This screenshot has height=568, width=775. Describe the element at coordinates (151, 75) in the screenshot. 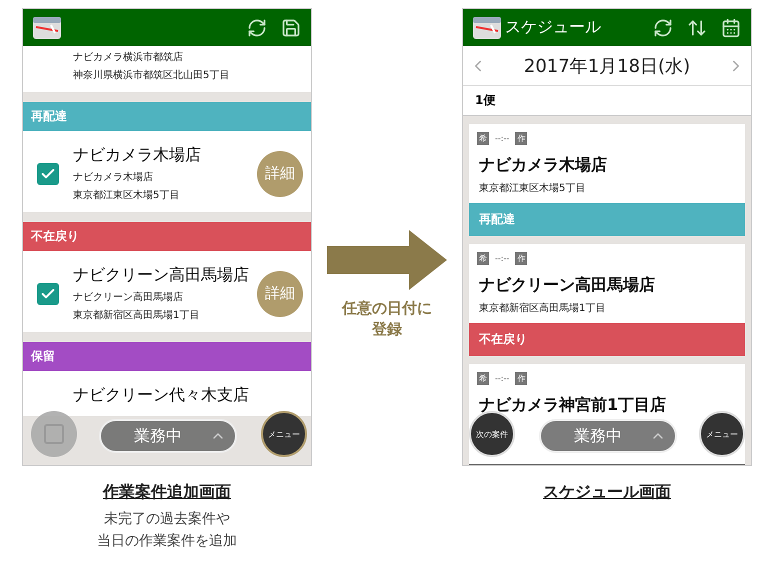

I see `store-address: 神奈川県横浜市都筑区北山田5丁目` at that location.